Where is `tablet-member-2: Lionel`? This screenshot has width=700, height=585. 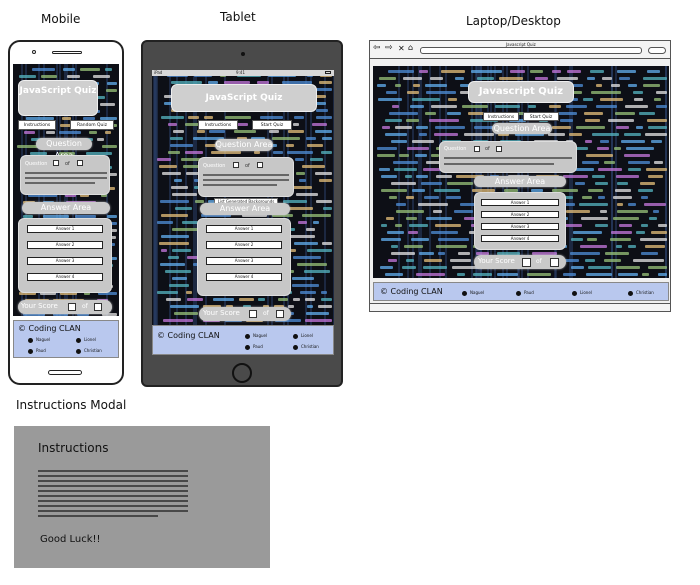
tablet-member-2: Lionel is located at coordinates (303, 336).